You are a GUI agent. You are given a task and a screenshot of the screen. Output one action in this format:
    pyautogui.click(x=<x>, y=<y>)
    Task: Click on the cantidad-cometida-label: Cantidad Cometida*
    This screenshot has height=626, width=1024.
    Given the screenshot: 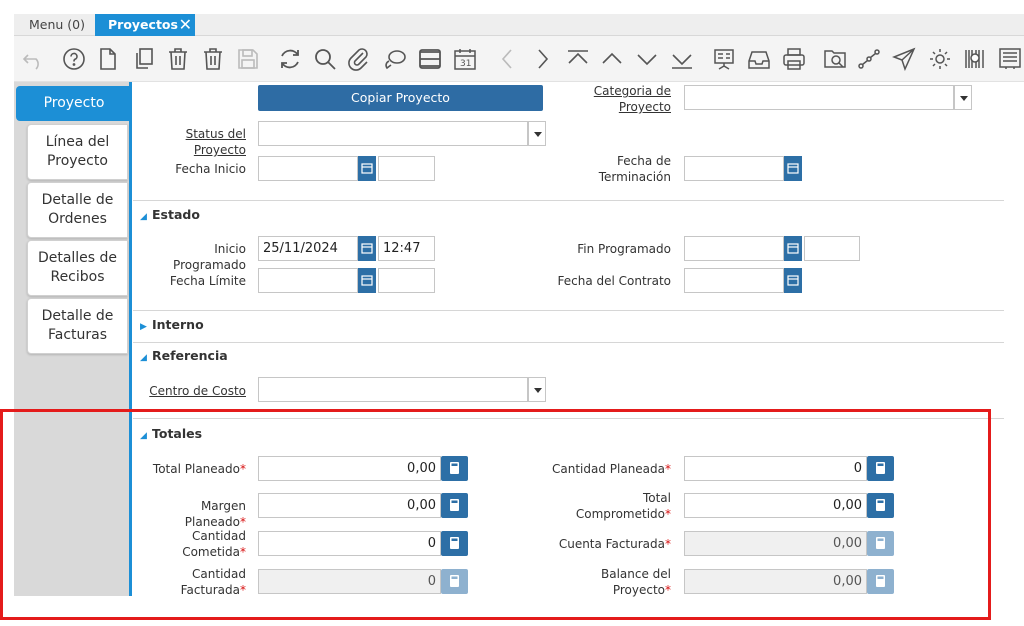 What is the action you would take?
    pyautogui.click(x=214, y=544)
    